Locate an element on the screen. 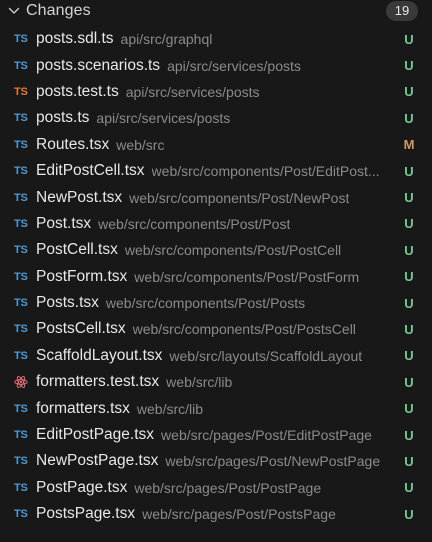 This screenshot has width=432, height=542. changed-file-row: TS posts.test.ts api/src/services/posts U is located at coordinates (216, 92).